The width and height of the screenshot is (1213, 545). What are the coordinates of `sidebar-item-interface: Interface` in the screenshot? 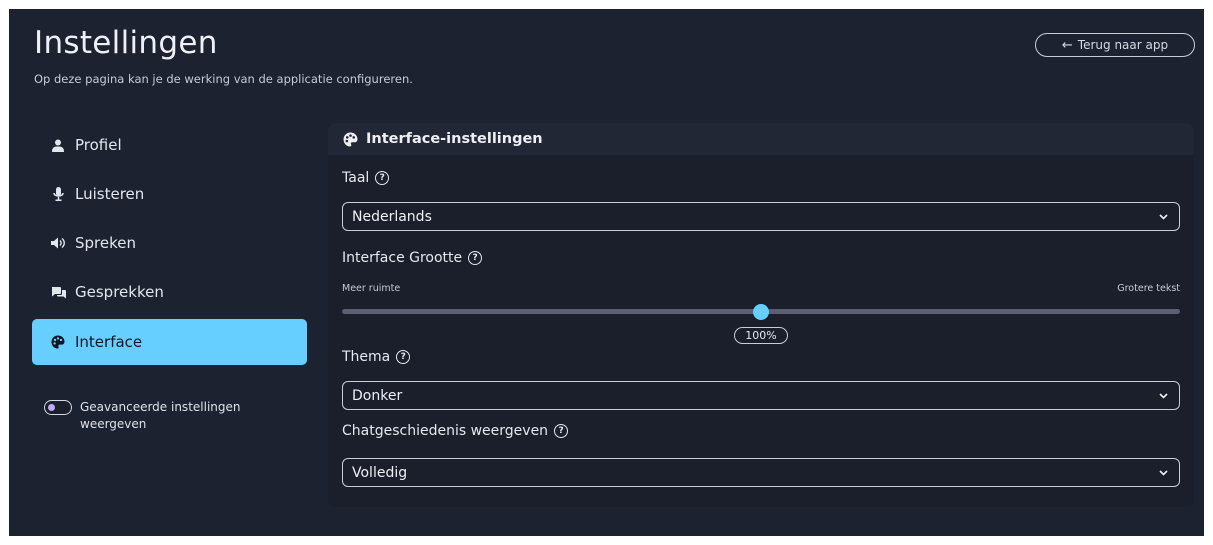 It's located at (169, 342).